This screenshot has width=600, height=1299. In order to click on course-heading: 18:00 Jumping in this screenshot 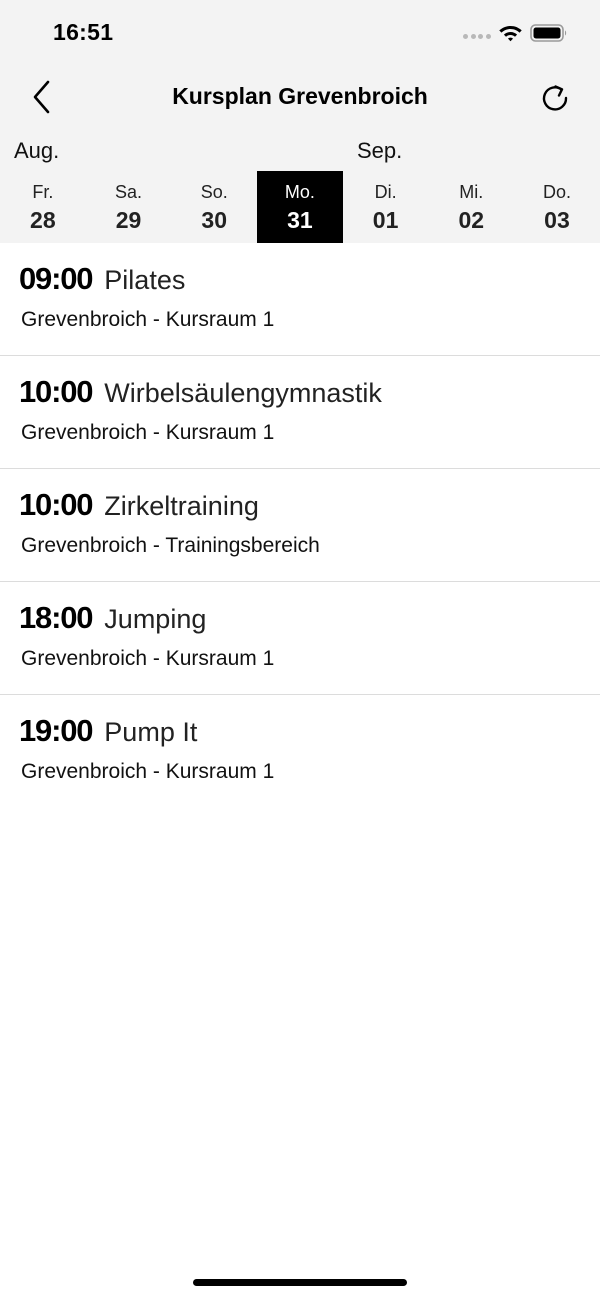, I will do `click(112, 618)`.